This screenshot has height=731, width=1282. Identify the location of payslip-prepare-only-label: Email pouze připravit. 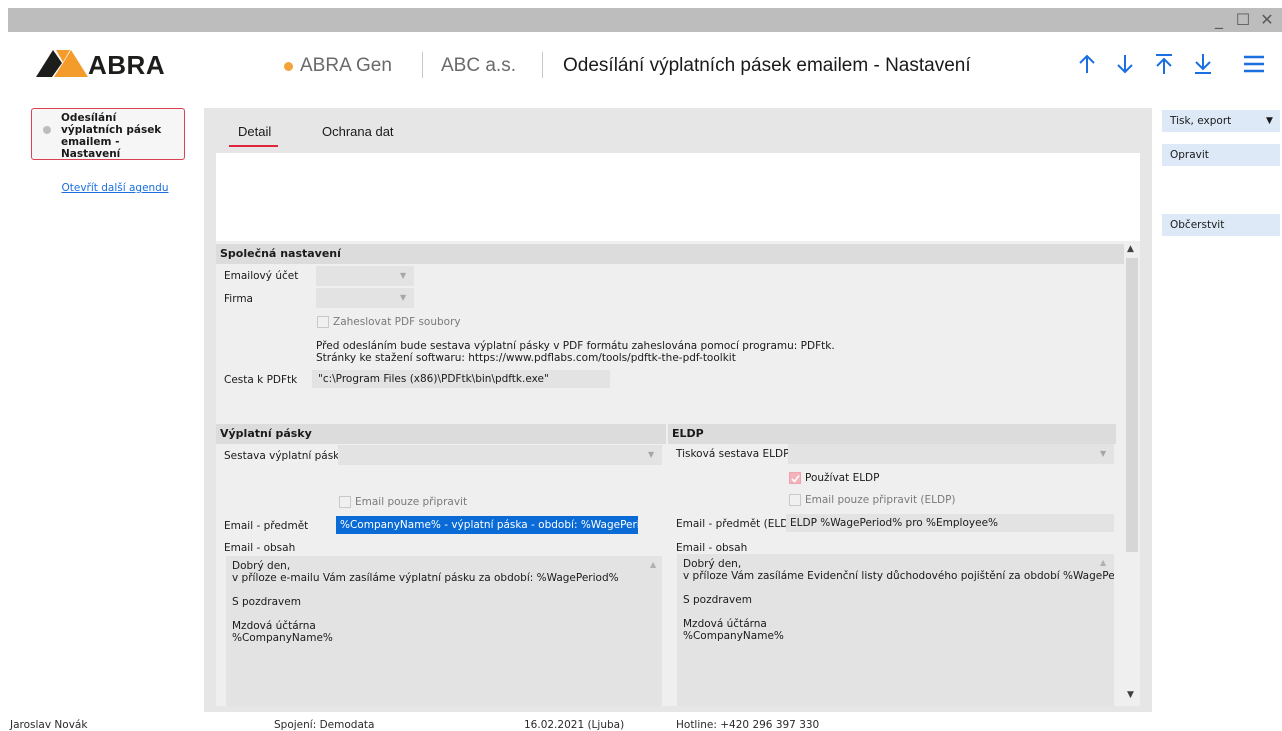
(411, 502).